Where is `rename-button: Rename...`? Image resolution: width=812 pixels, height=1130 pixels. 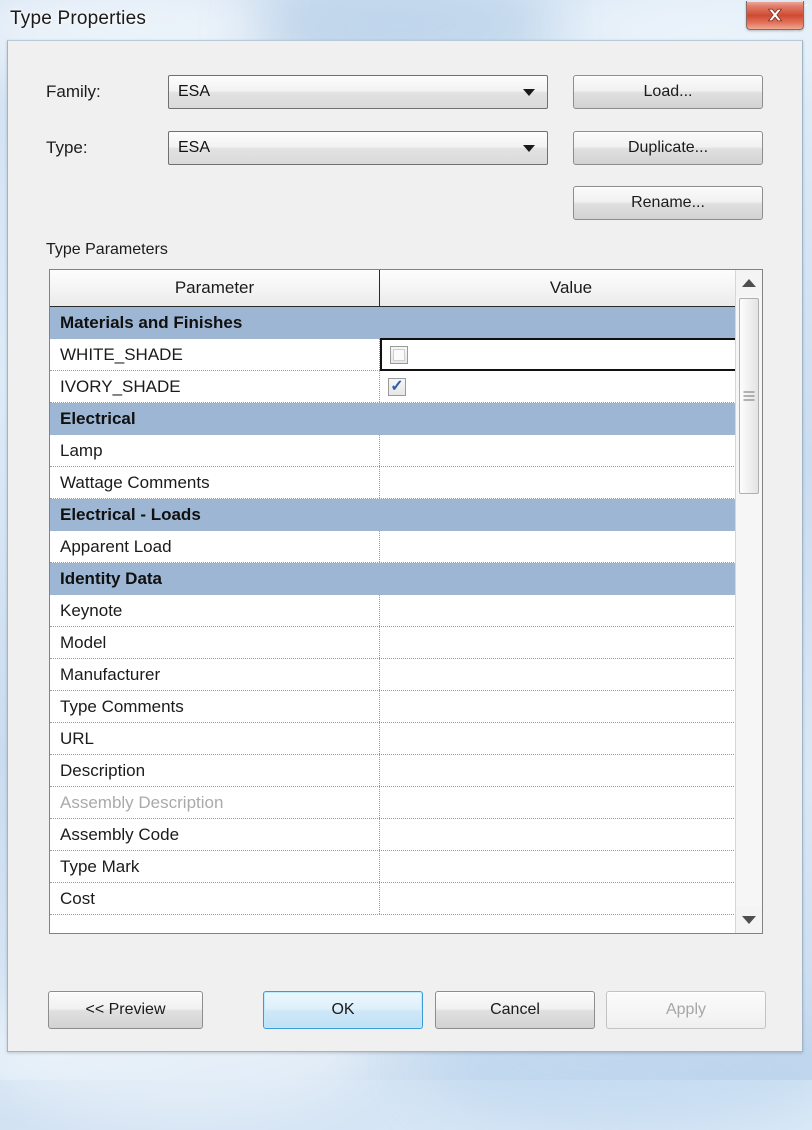 rename-button: Rename... is located at coordinates (668, 203).